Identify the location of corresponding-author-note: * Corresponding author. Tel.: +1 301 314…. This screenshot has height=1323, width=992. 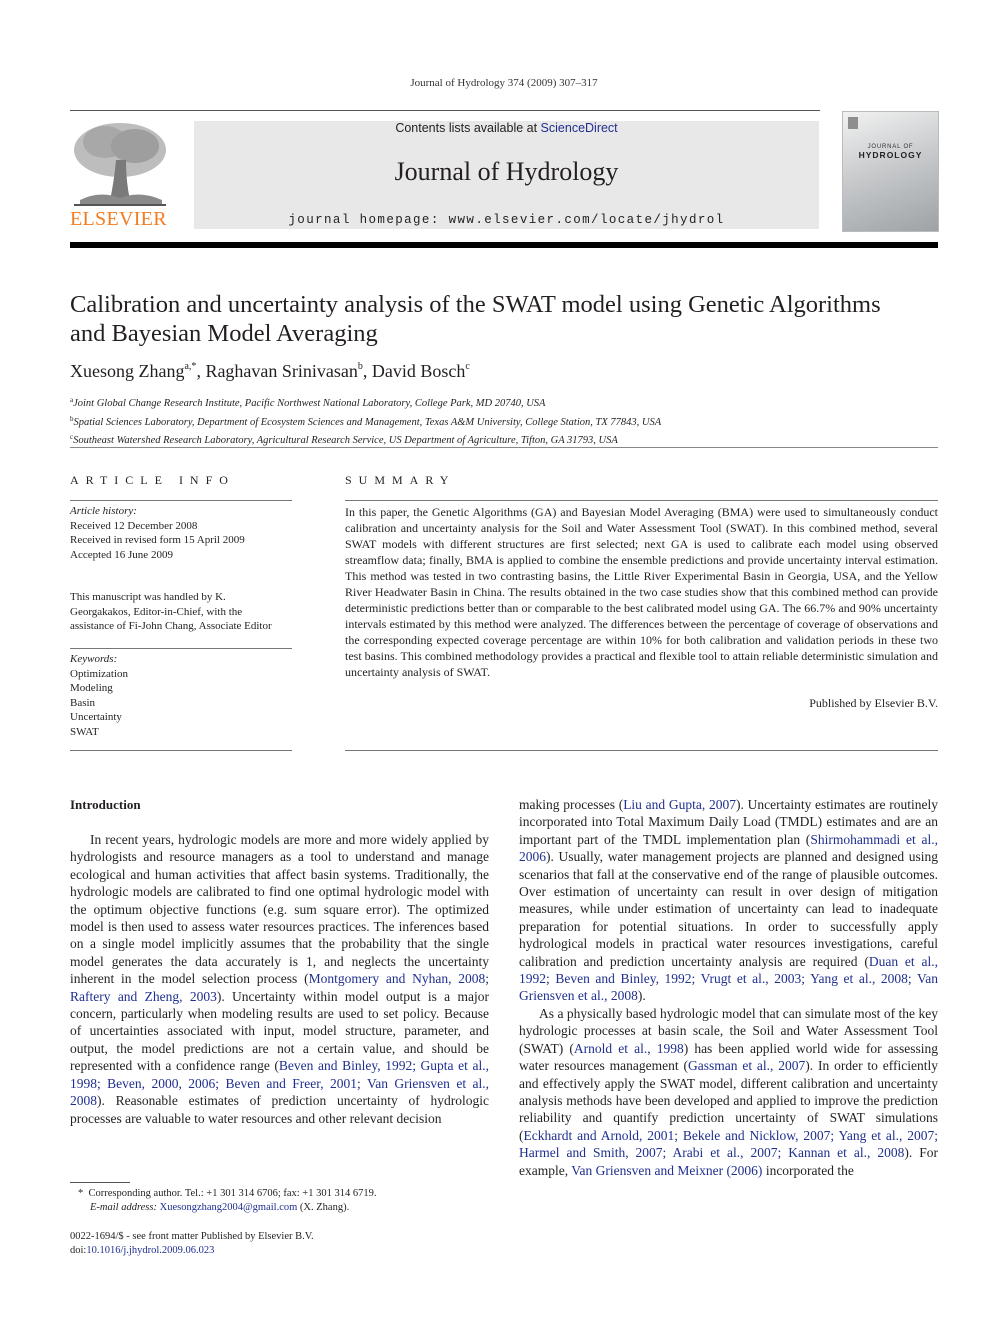
(223, 1194).